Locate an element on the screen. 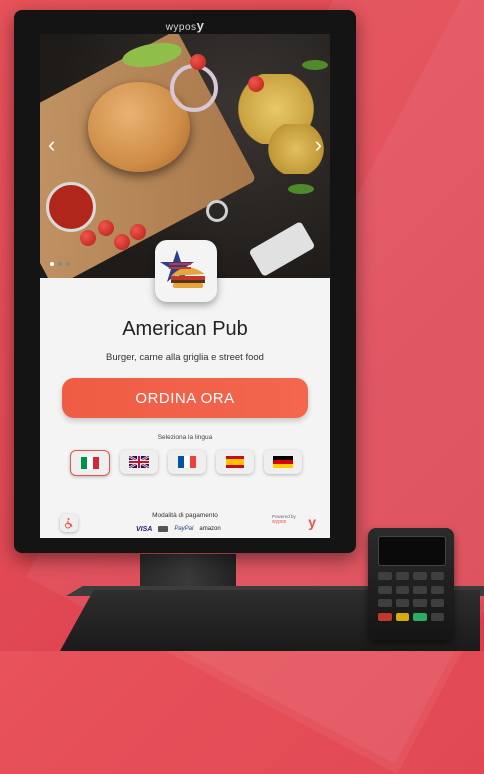 This screenshot has height=774, width=484. restaurant-logo is located at coordinates (186, 271).